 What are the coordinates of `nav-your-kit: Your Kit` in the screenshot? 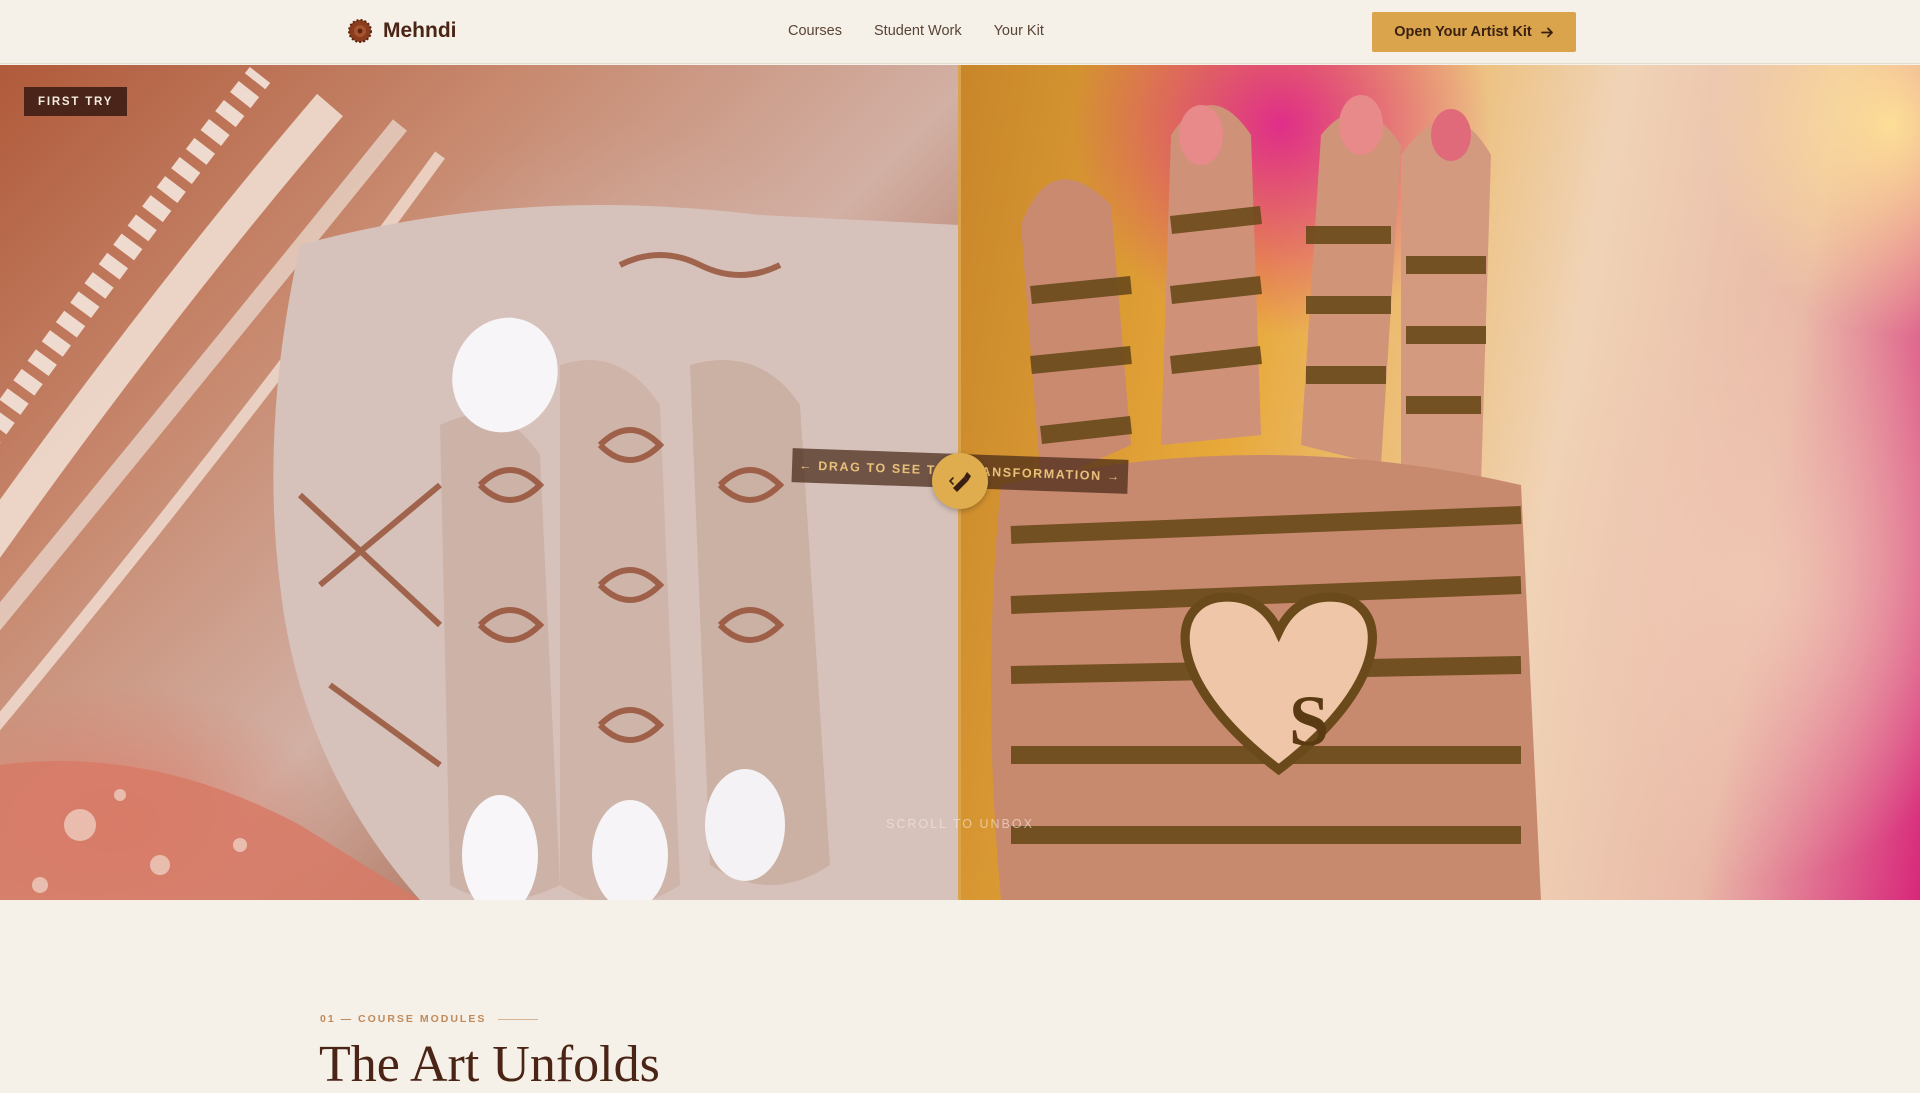 It's located at (1019, 31).